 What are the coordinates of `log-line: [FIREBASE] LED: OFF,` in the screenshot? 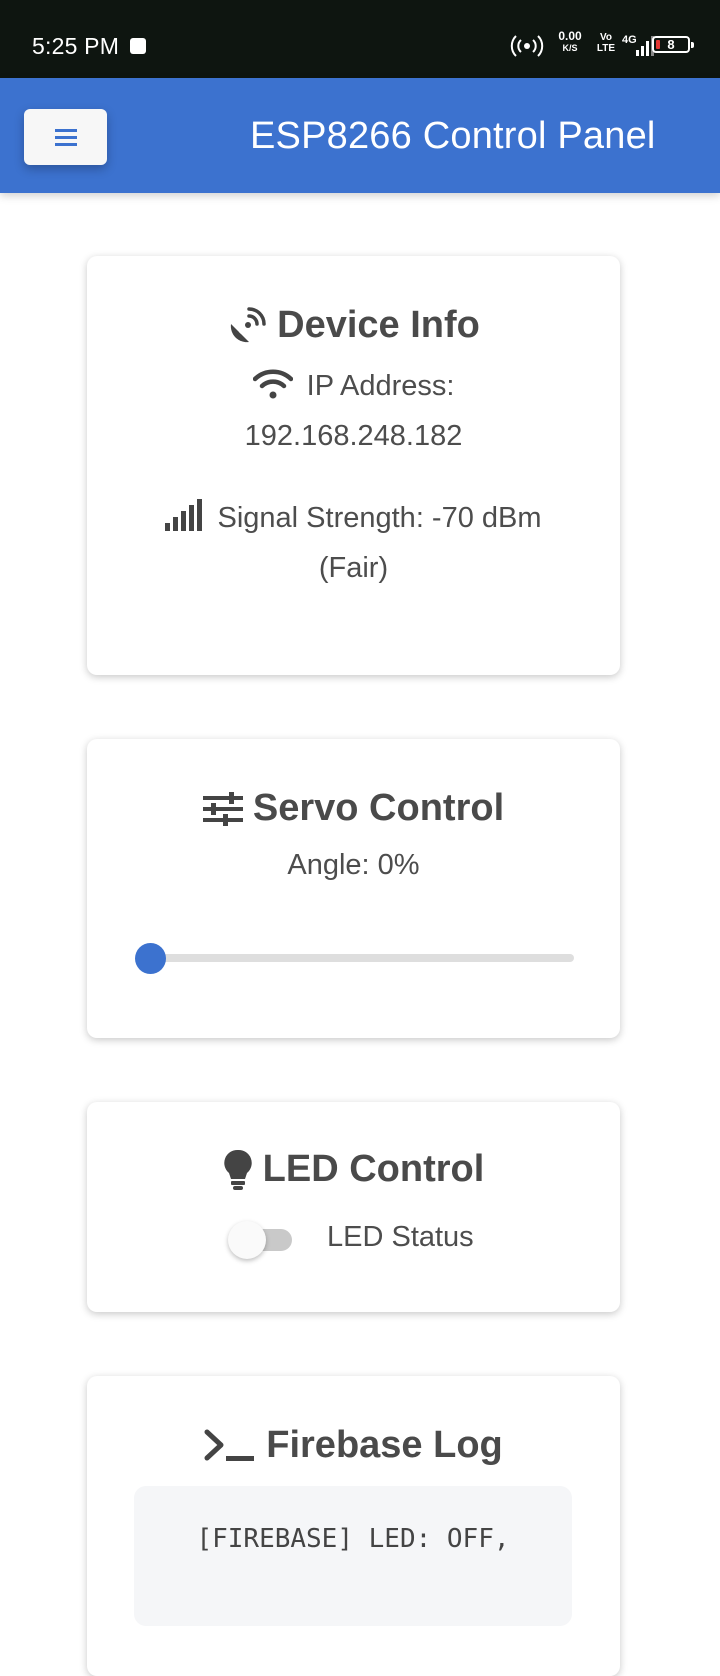 It's located at (353, 1539).